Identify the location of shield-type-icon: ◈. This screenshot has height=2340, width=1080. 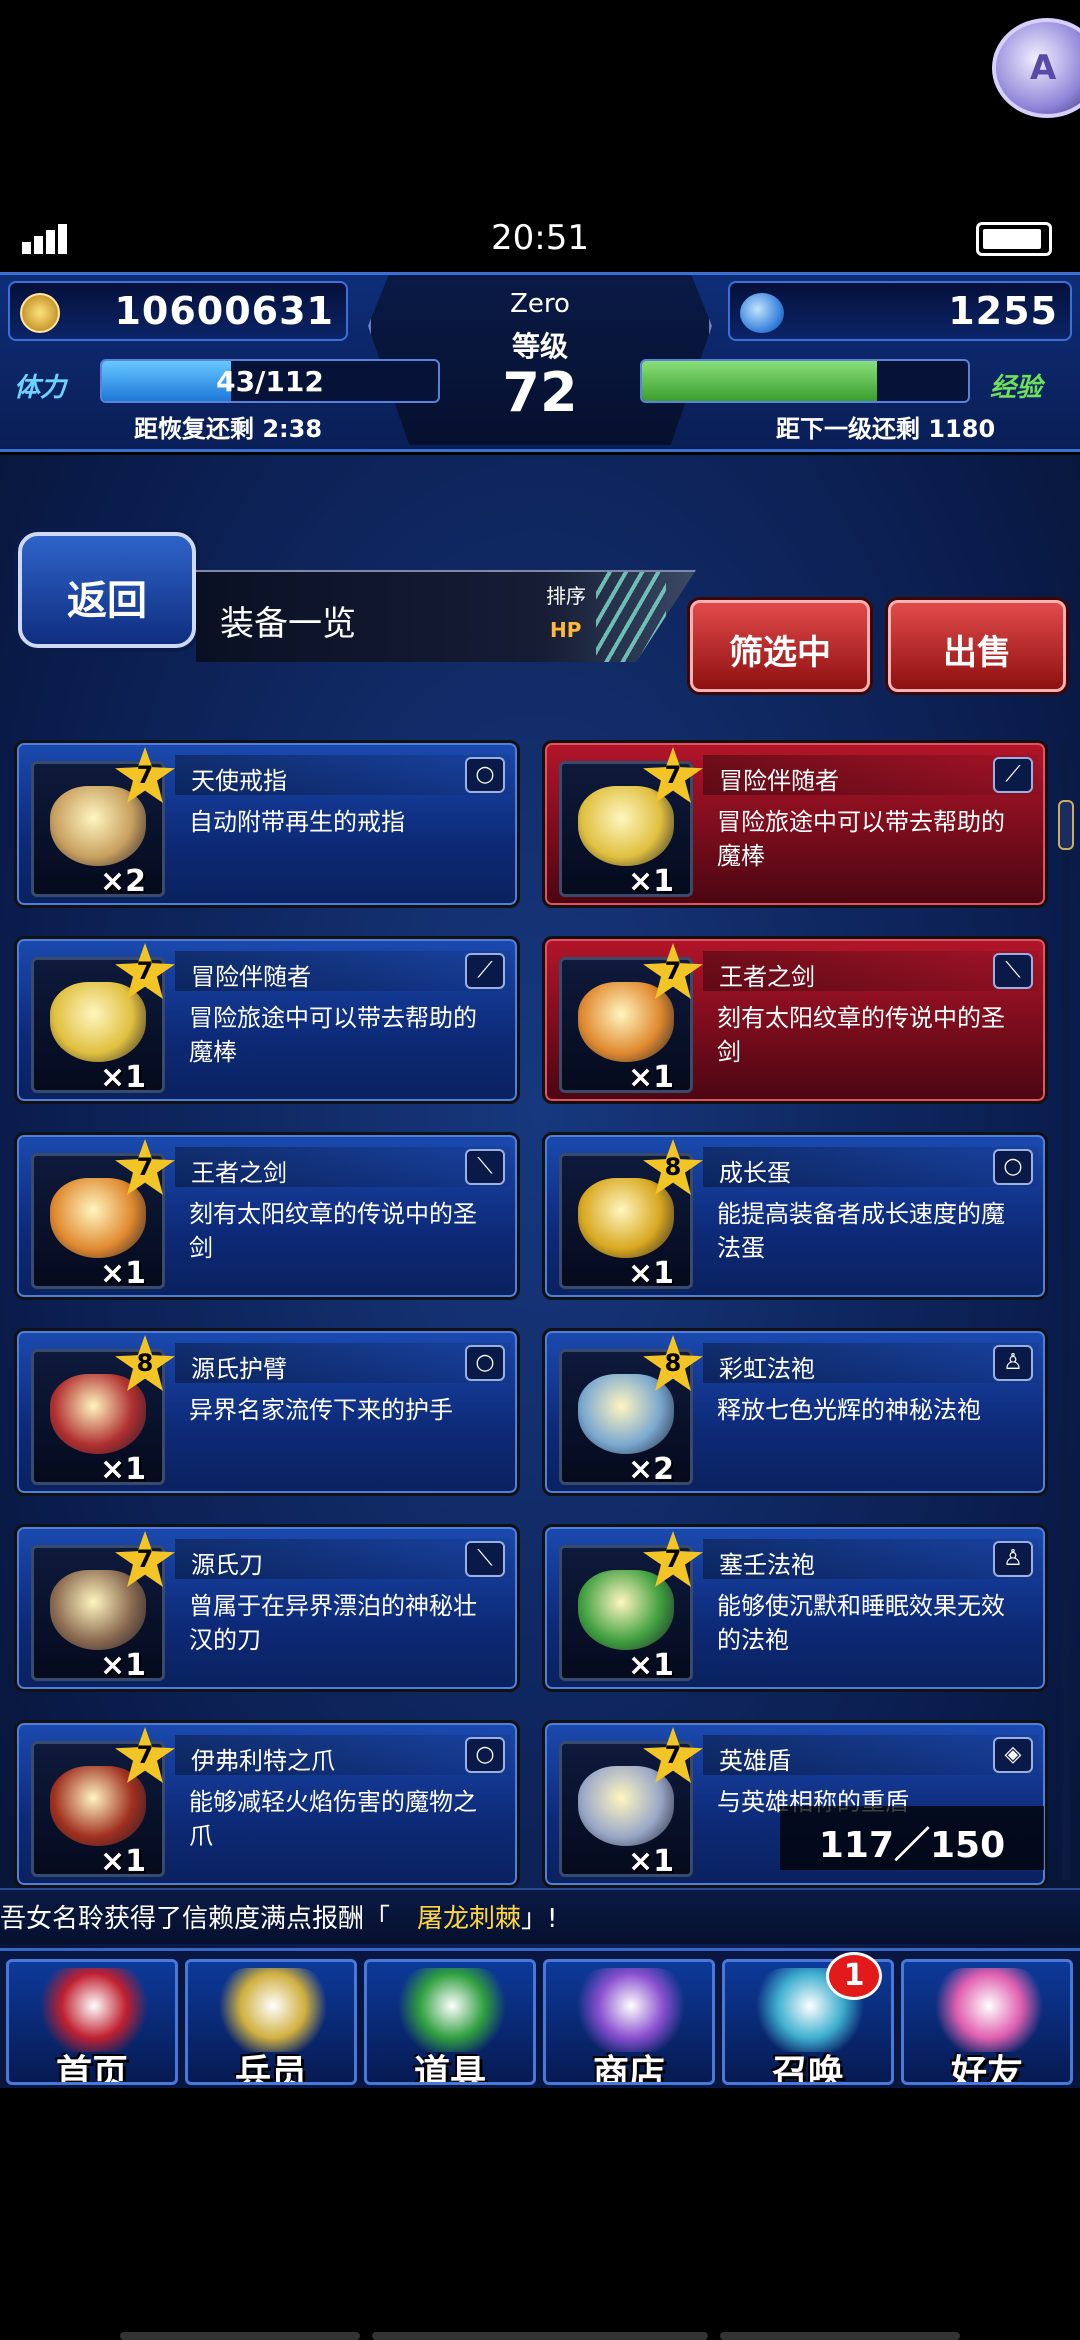
(1013, 1755).